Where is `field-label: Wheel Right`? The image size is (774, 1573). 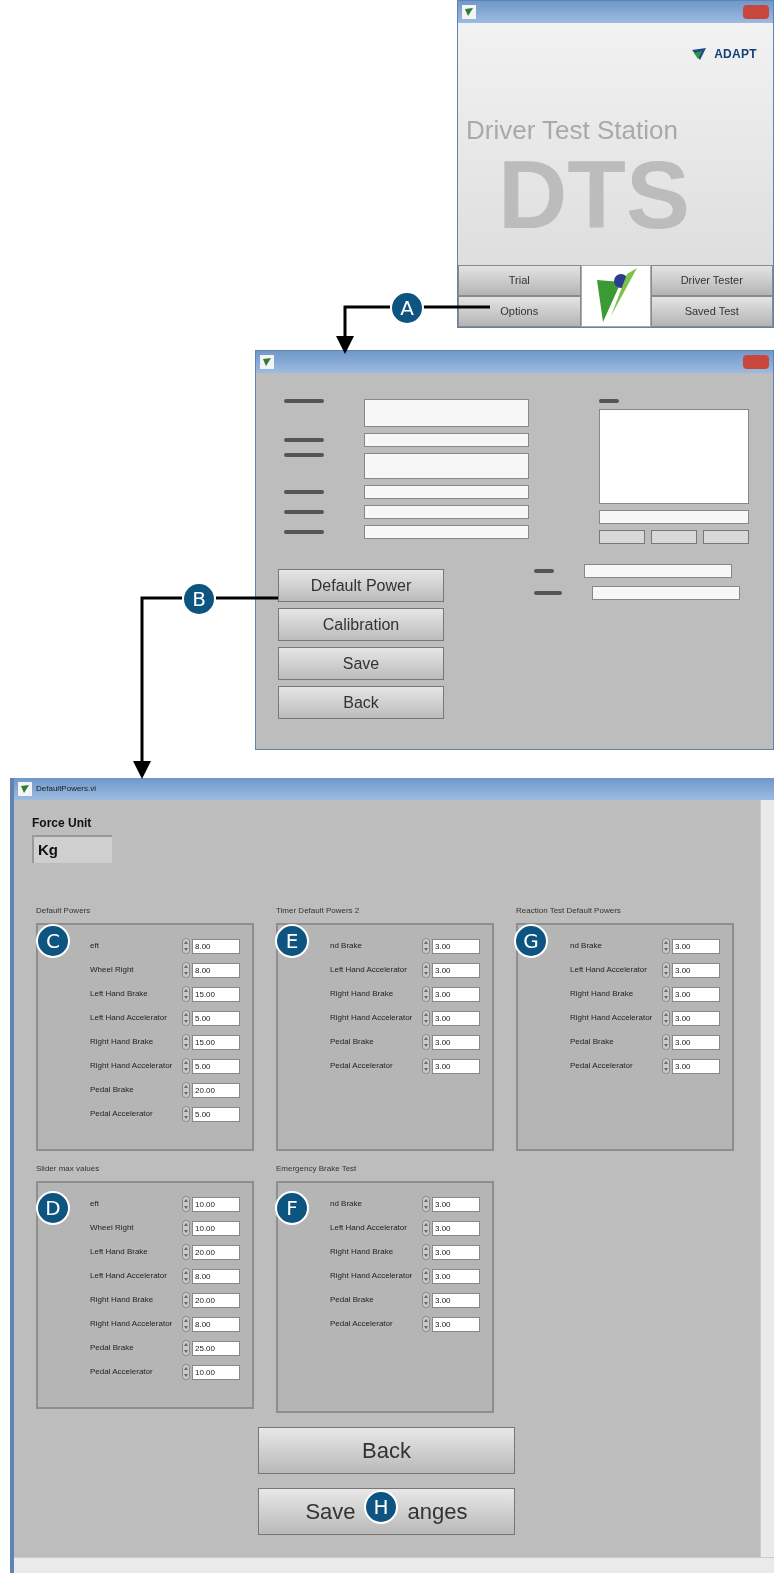
field-label: Wheel Right is located at coordinates (112, 970).